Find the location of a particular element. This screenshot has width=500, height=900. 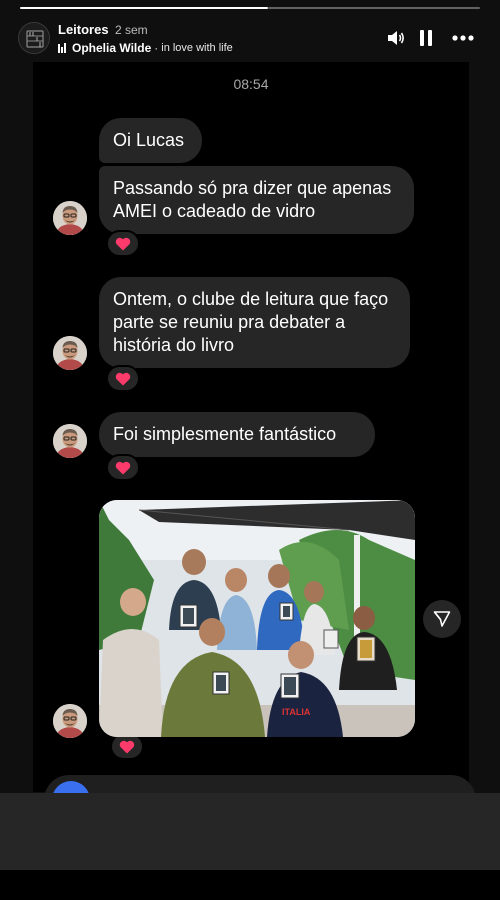

bottom-edge is located at coordinates (250, 885).